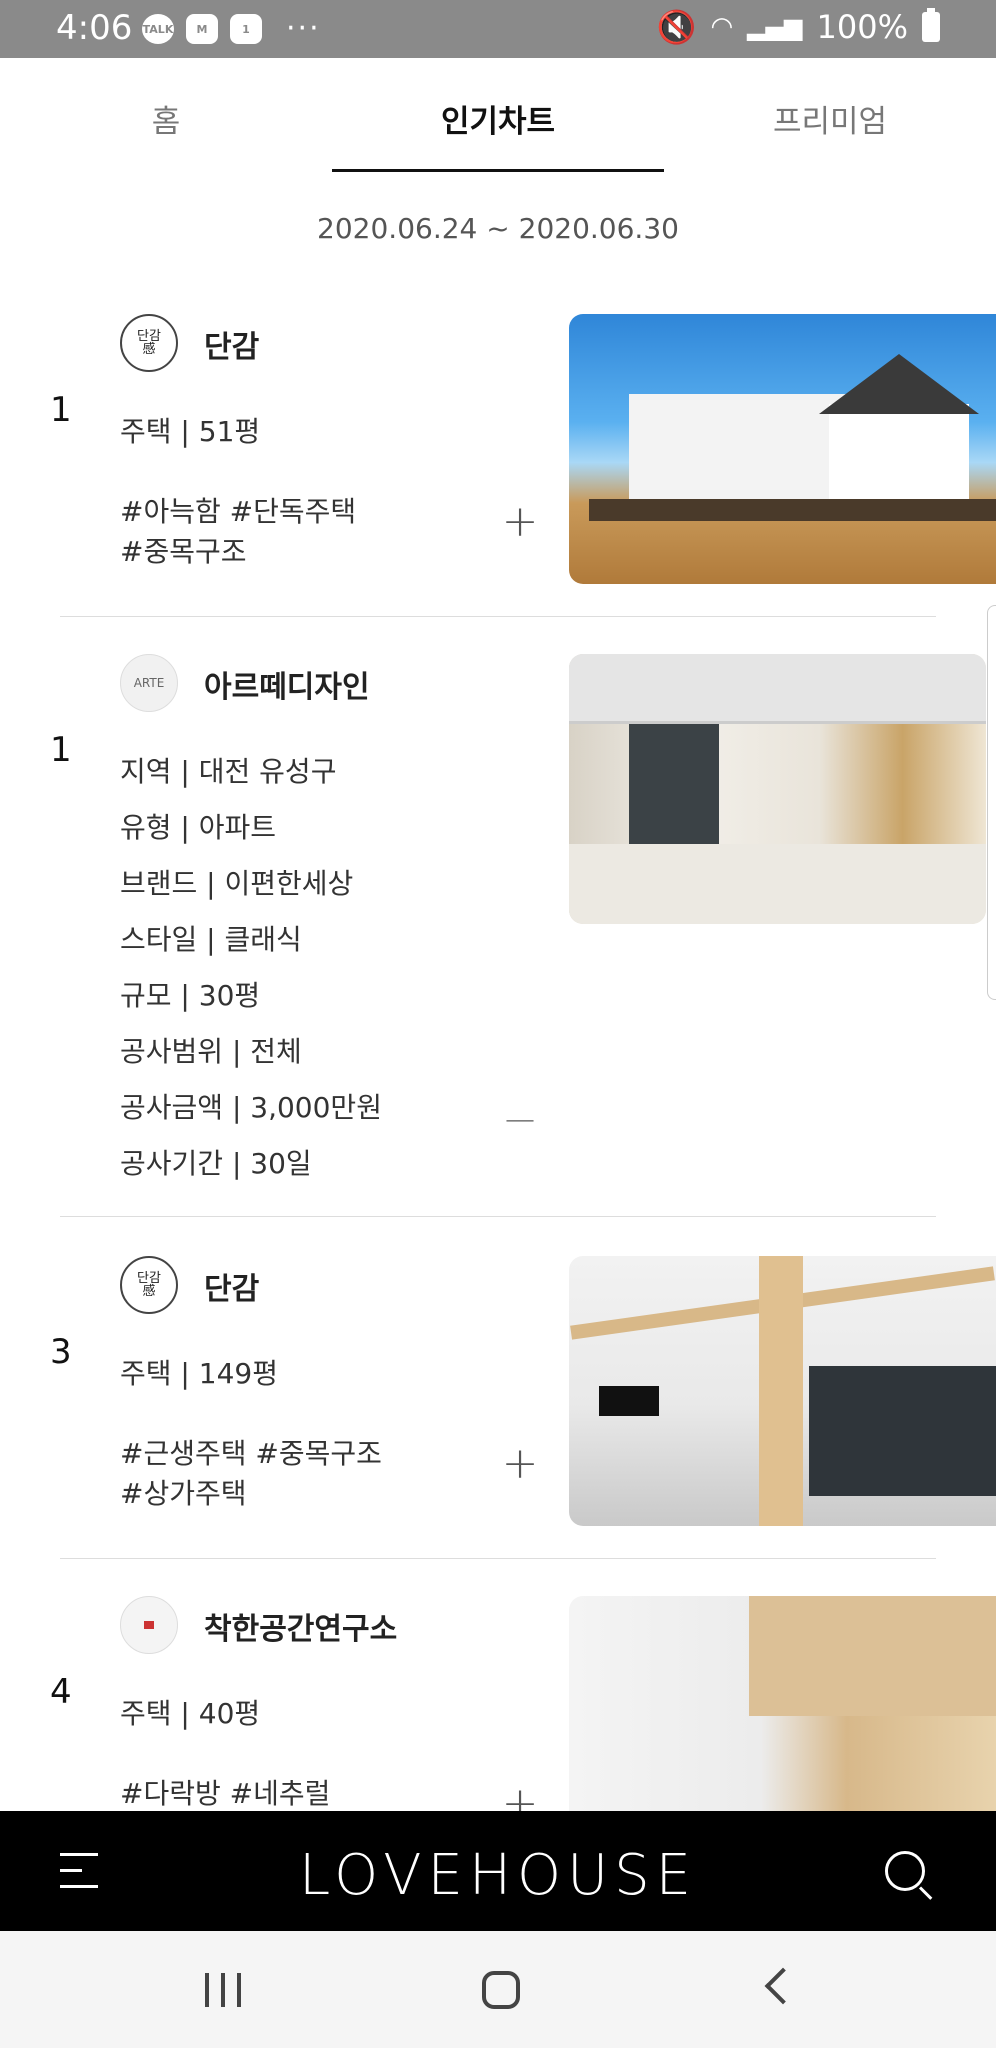 This screenshot has height=2048, width=996. What do you see at coordinates (190, 995) in the screenshot?
I see `info-line: 규모 | 30평` at bounding box center [190, 995].